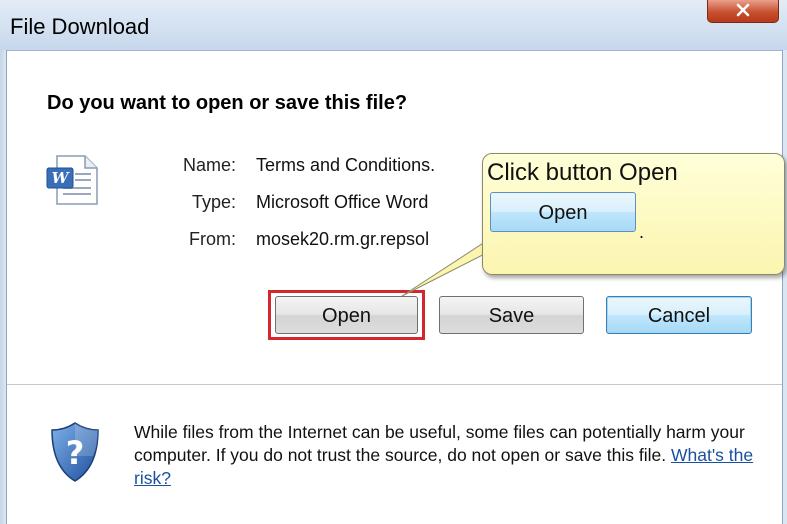 This screenshot has width=787, height=524. Describe the element at coordinates (679, 315) in the screenshot. I see `cancel-button: Cancel` at that location.